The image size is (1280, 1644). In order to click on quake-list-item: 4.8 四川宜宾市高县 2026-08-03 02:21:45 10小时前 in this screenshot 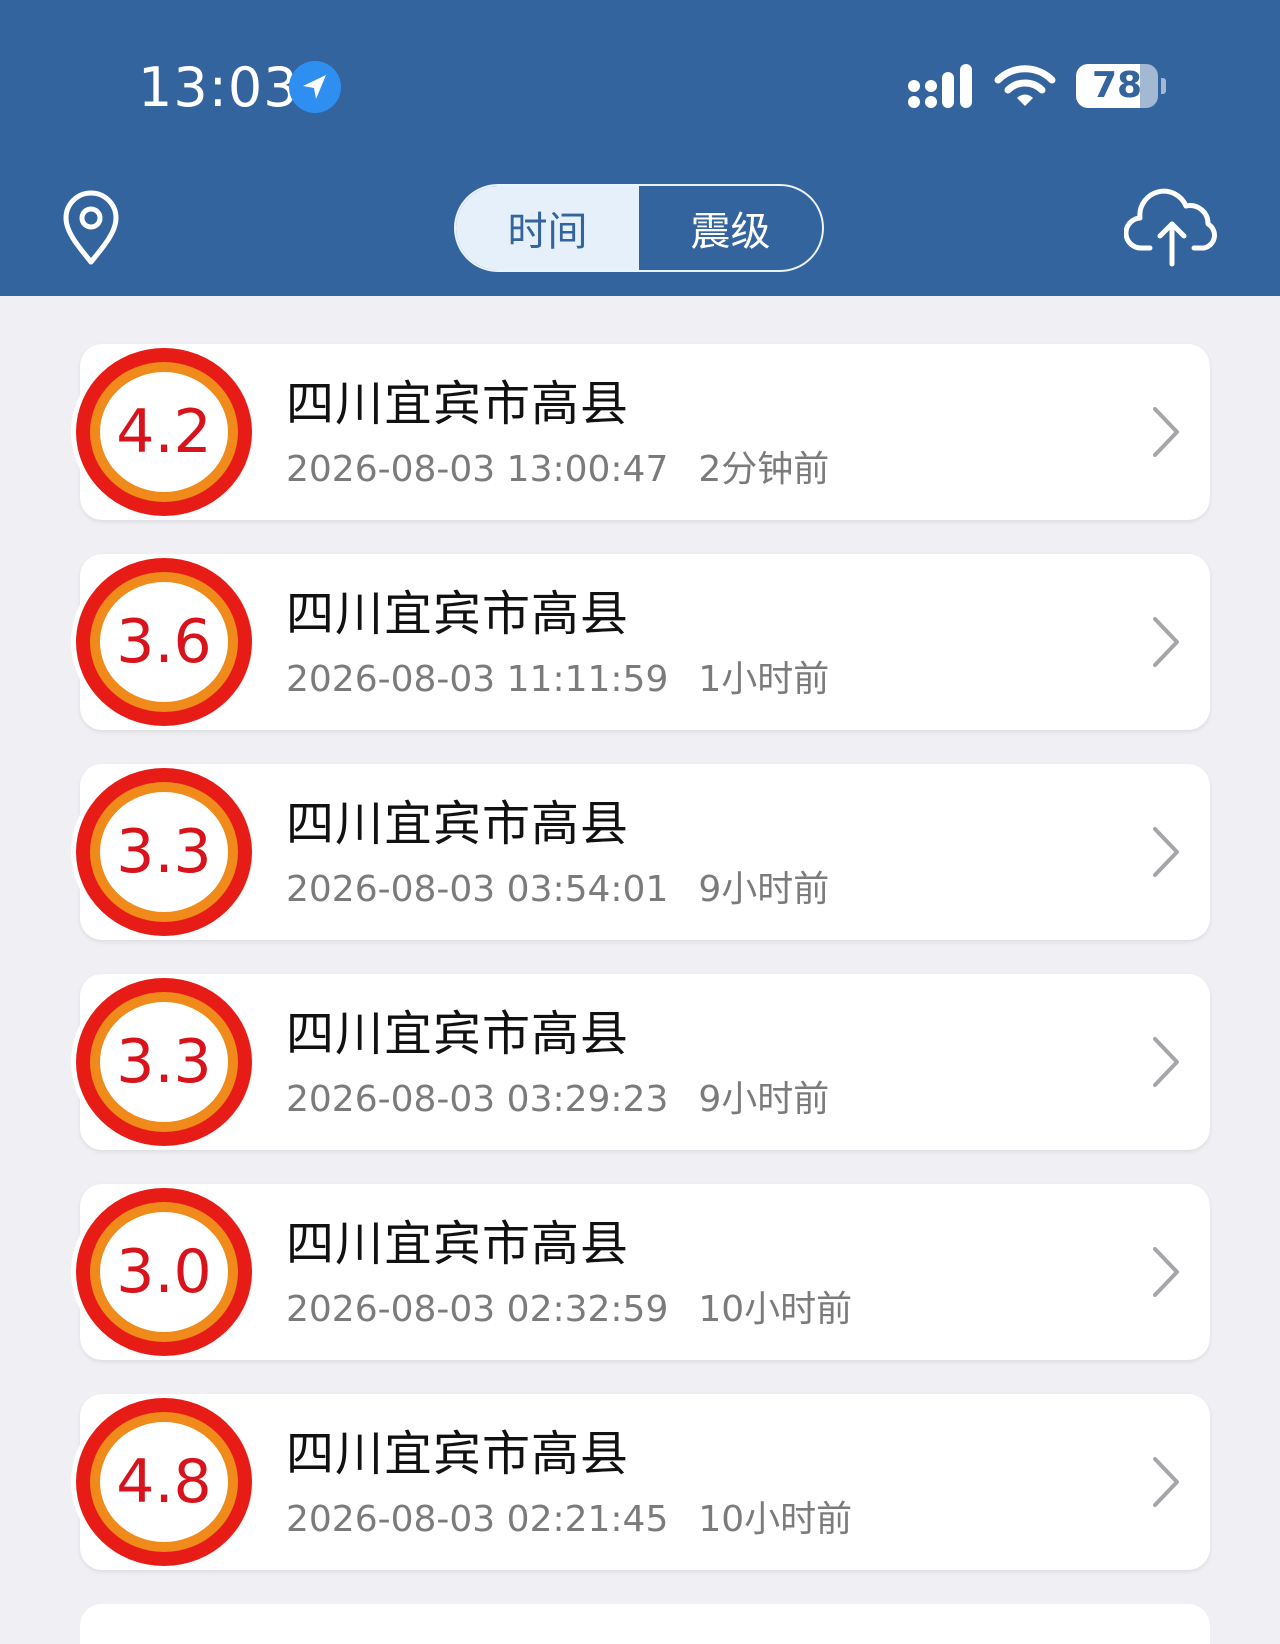, I will do `click(643, 1482)`.